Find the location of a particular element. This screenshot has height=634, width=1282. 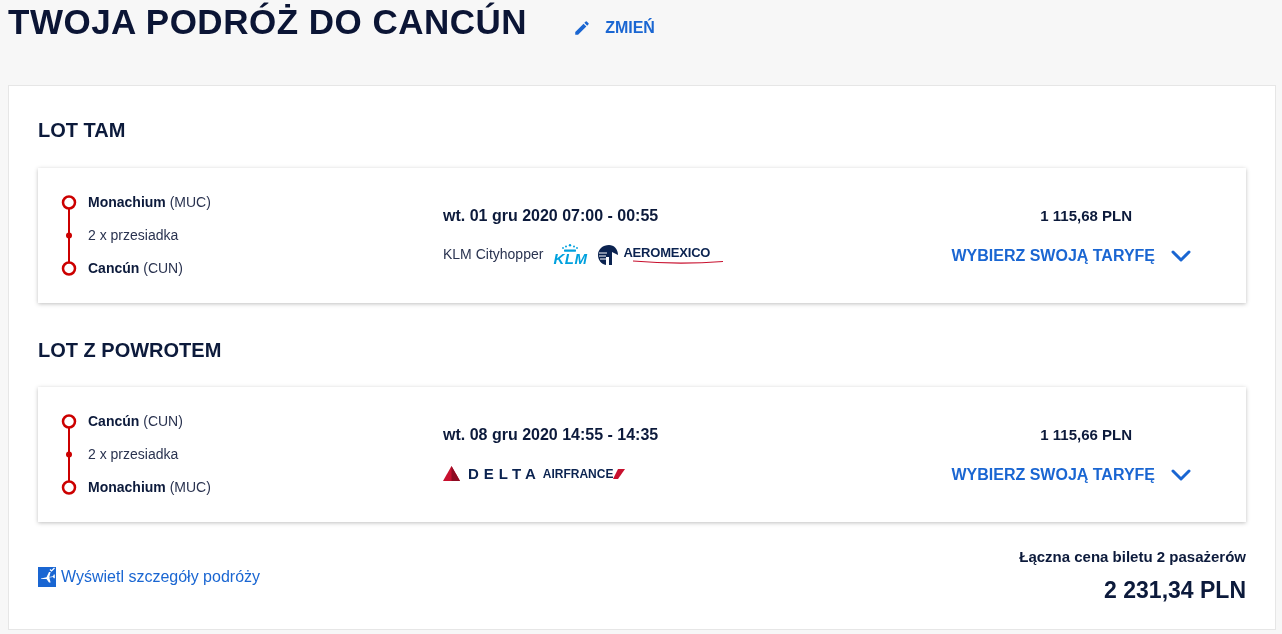

flight-price: 1 115,68 PLN is located at coordinates (1086, 215).